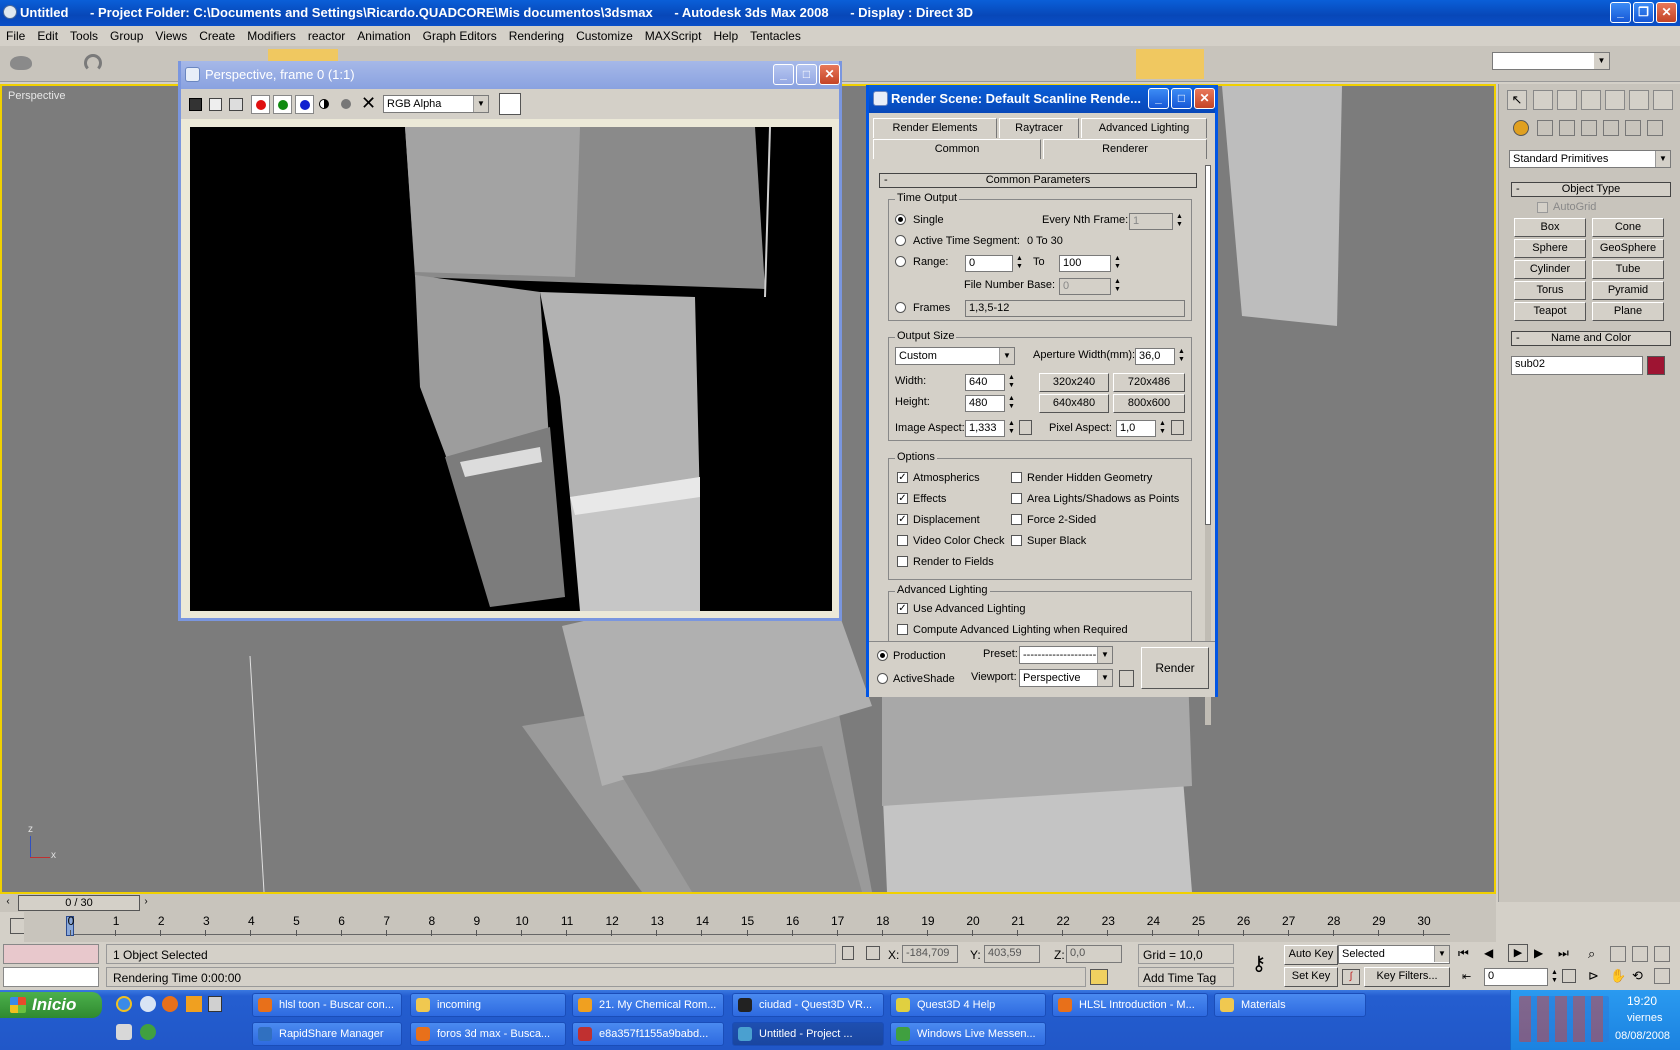 Image resolution: width=1680 pixels, height=1050 pixels. What do you see at coordinates (1550, 227) in the screenshot?
I see `box-button: Box` at bounding box center [1550, 227].